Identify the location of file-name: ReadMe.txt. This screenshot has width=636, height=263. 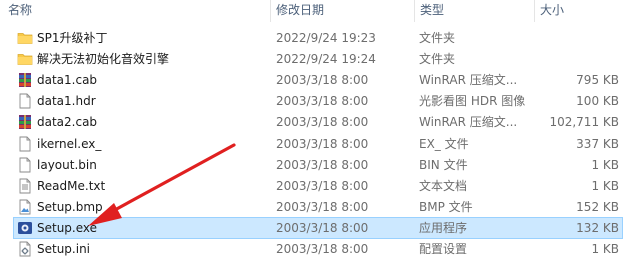
(71, 185).